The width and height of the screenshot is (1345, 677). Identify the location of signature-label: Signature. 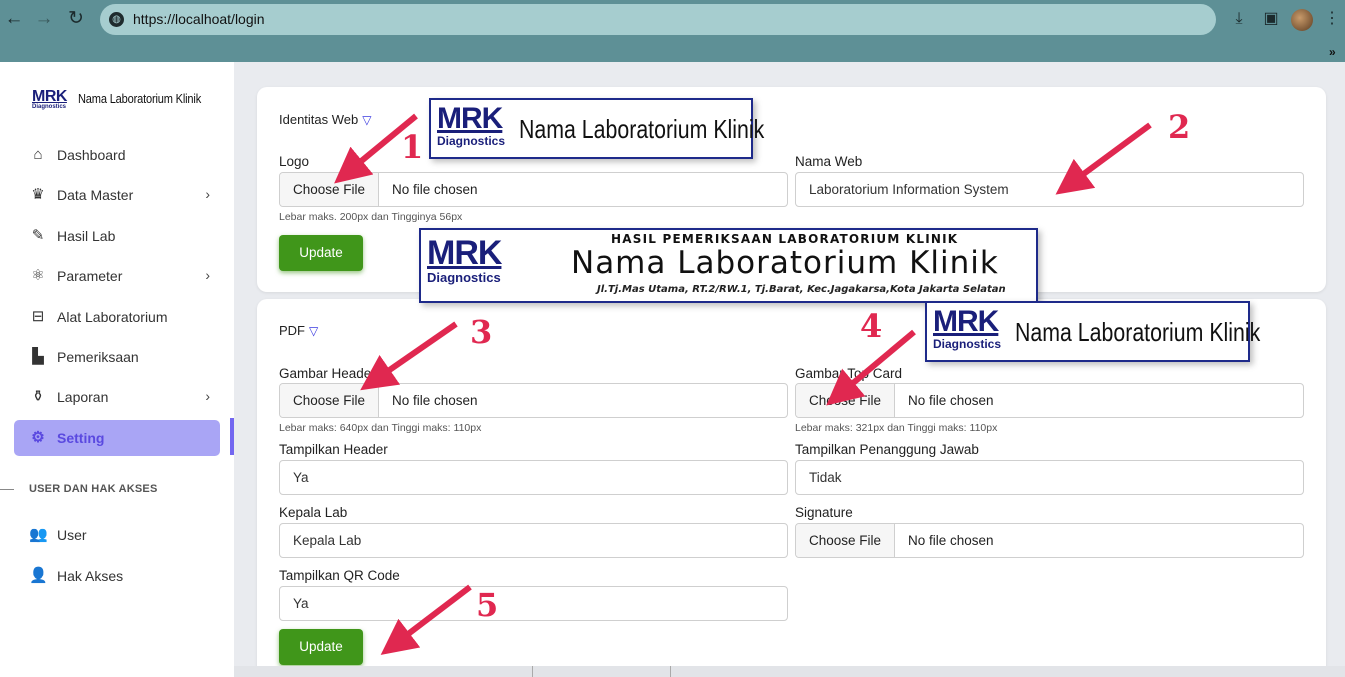
(824, 512).